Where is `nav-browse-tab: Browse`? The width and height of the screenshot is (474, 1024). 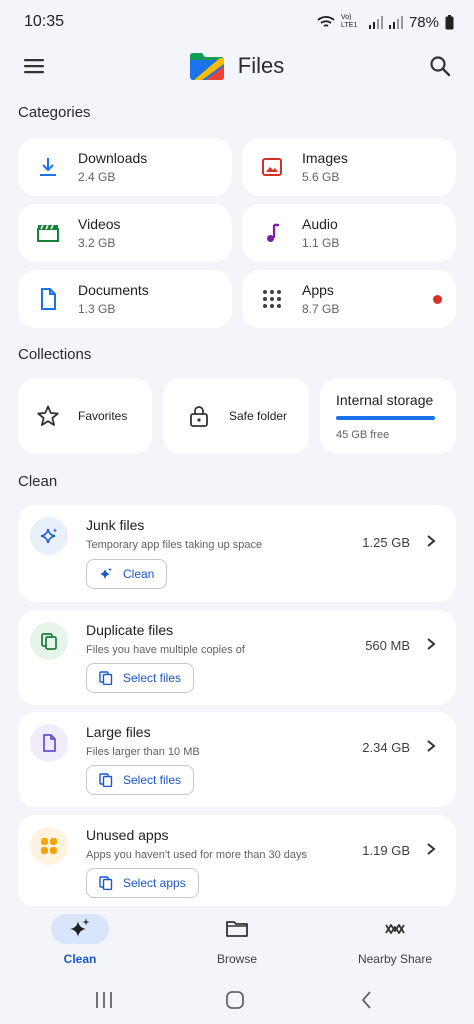
nav-browse-tab: Browse is located at coordinates (237, 944).